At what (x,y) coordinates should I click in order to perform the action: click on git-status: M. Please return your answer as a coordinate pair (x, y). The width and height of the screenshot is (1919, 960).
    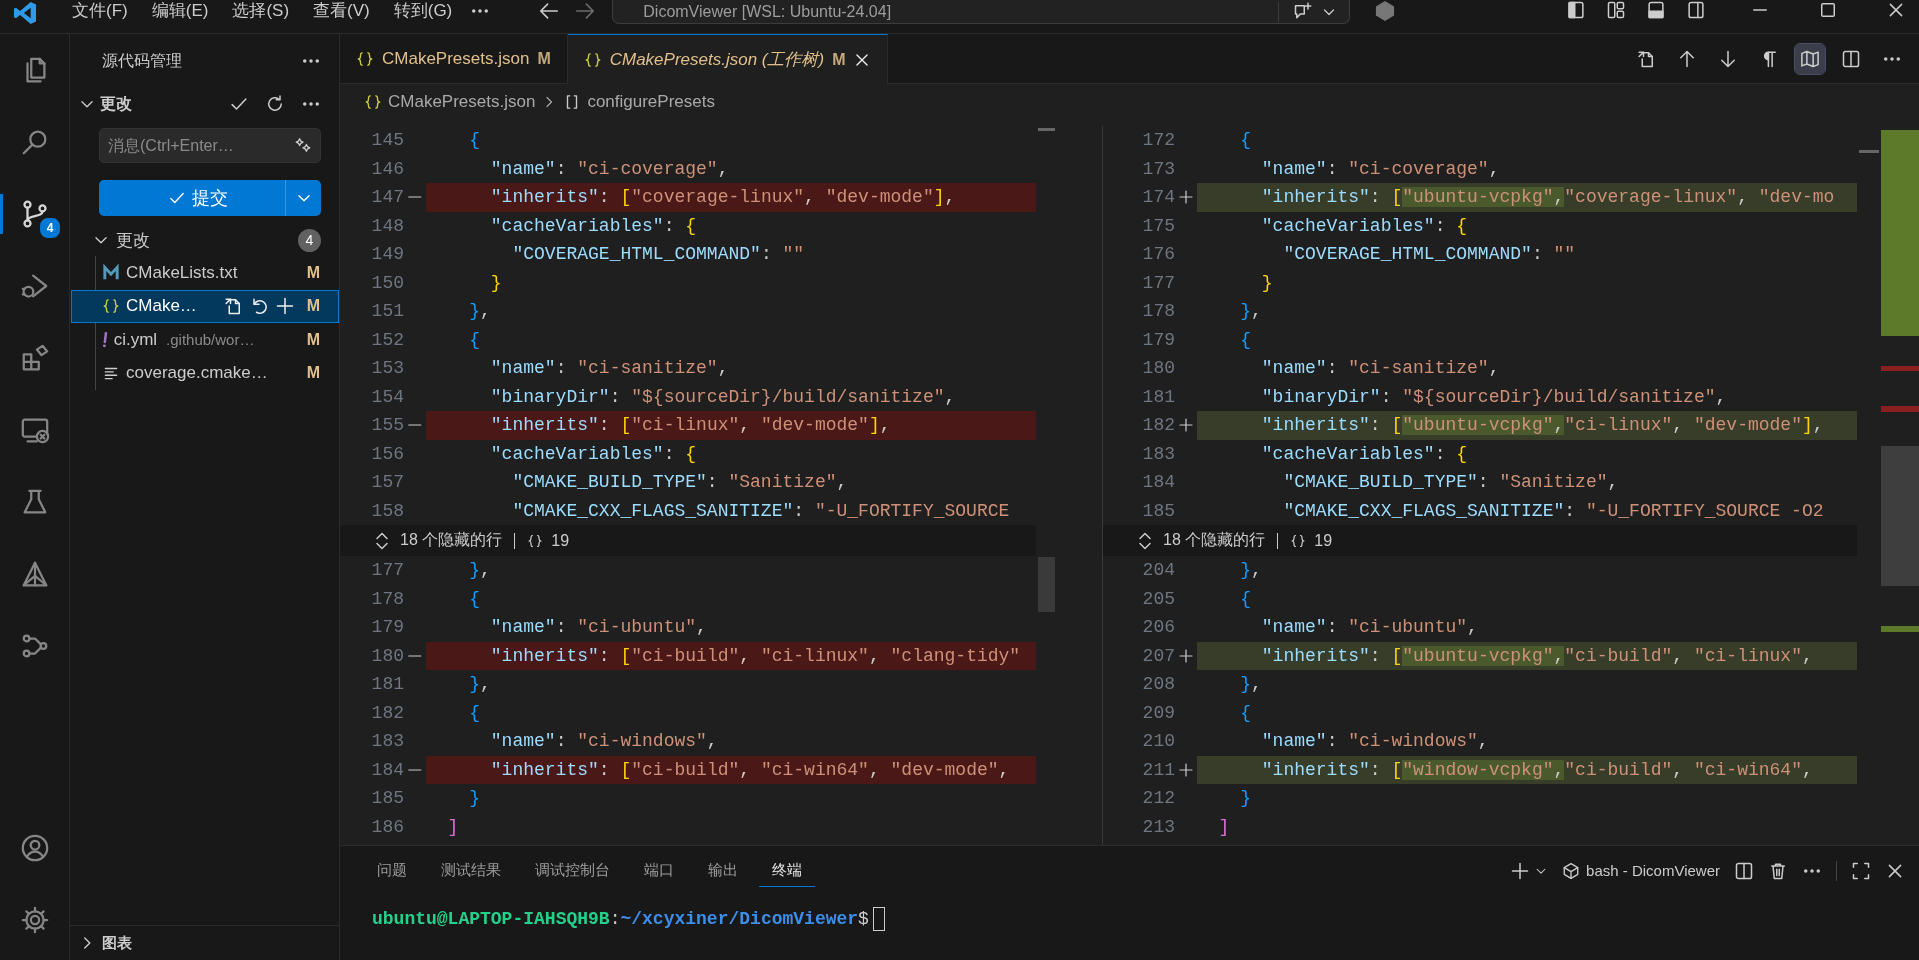
    Looking at the image, I should click on (313, 373).